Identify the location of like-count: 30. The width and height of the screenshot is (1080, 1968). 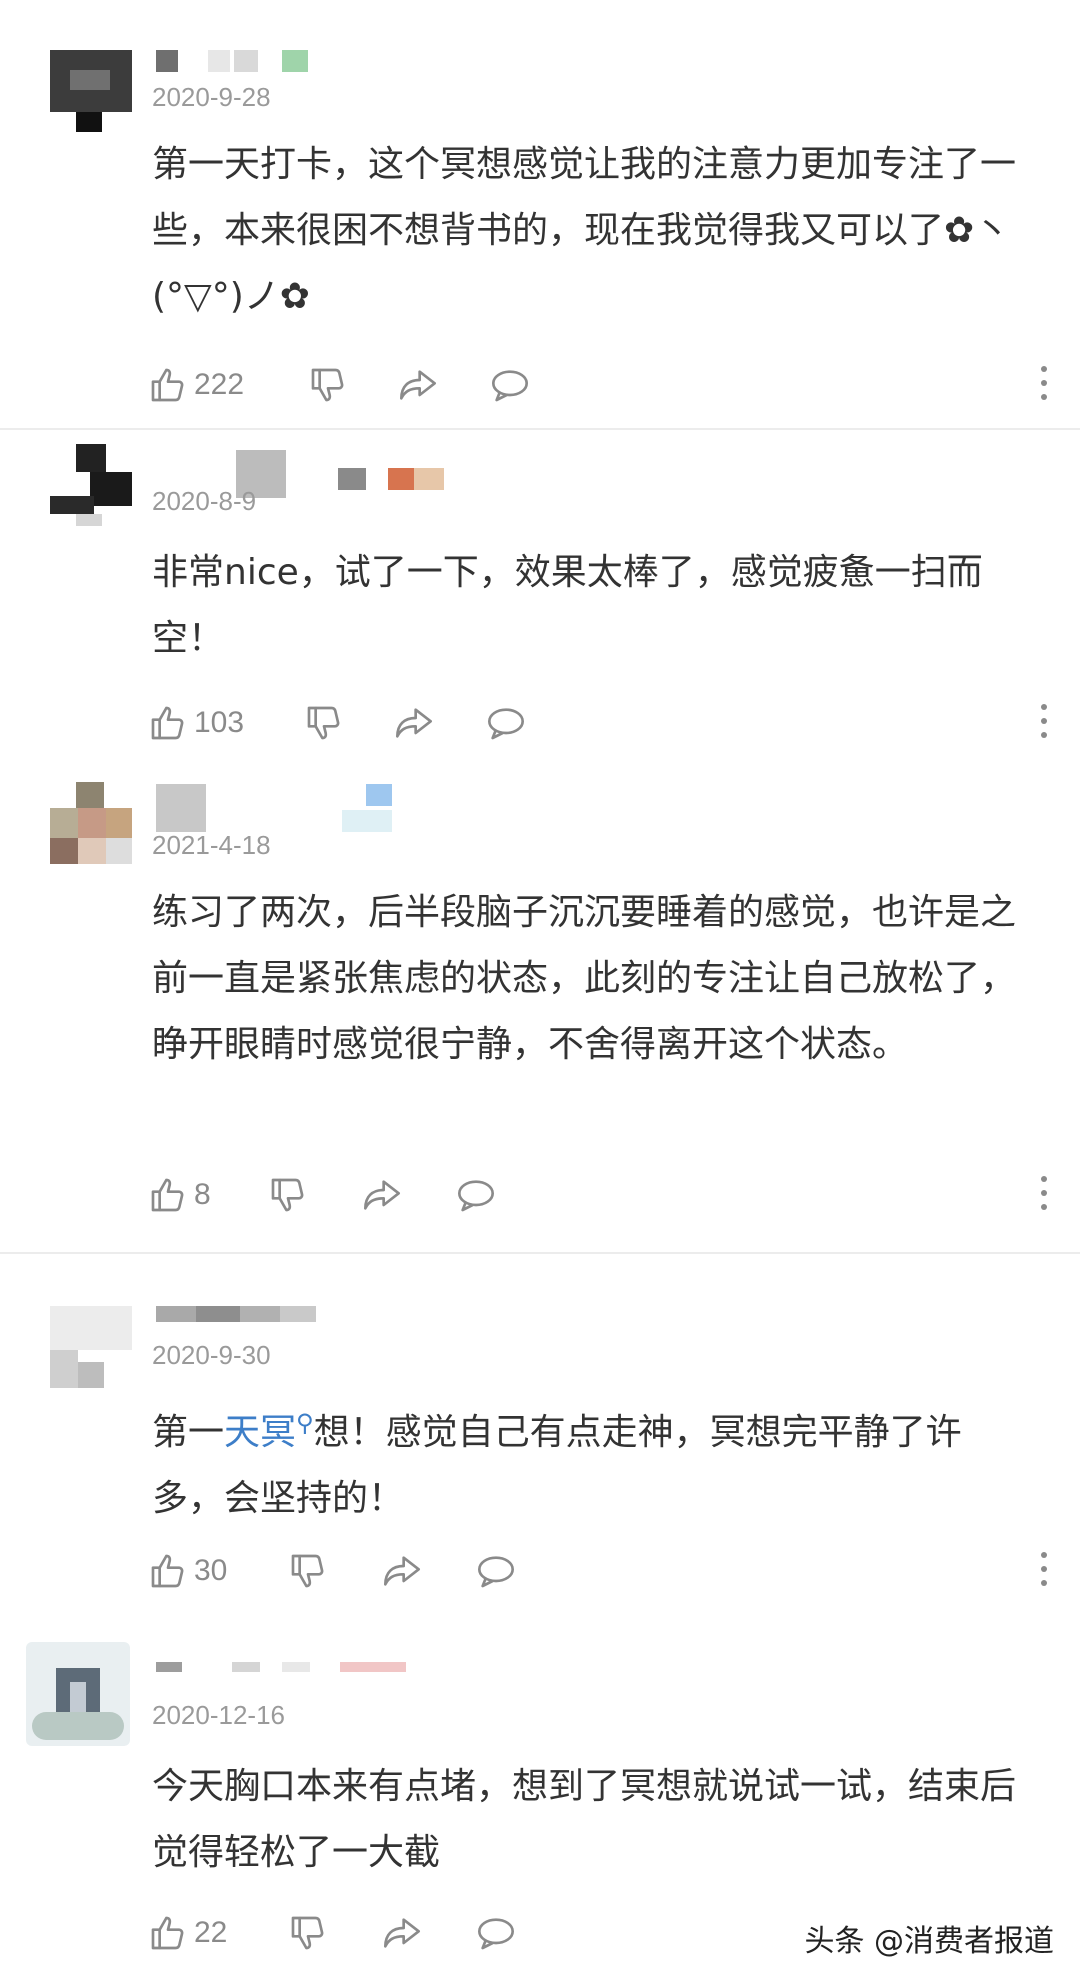
(211, 1570).